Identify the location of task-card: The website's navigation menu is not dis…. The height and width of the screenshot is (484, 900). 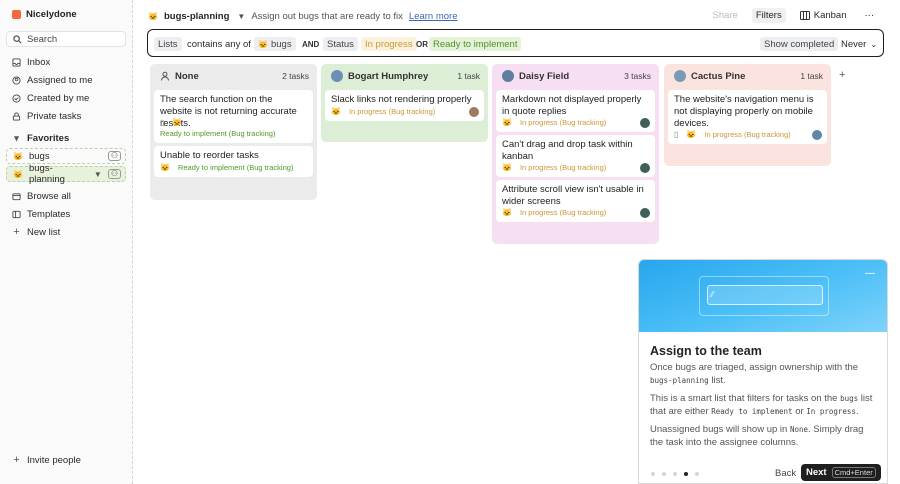
(747, 117).